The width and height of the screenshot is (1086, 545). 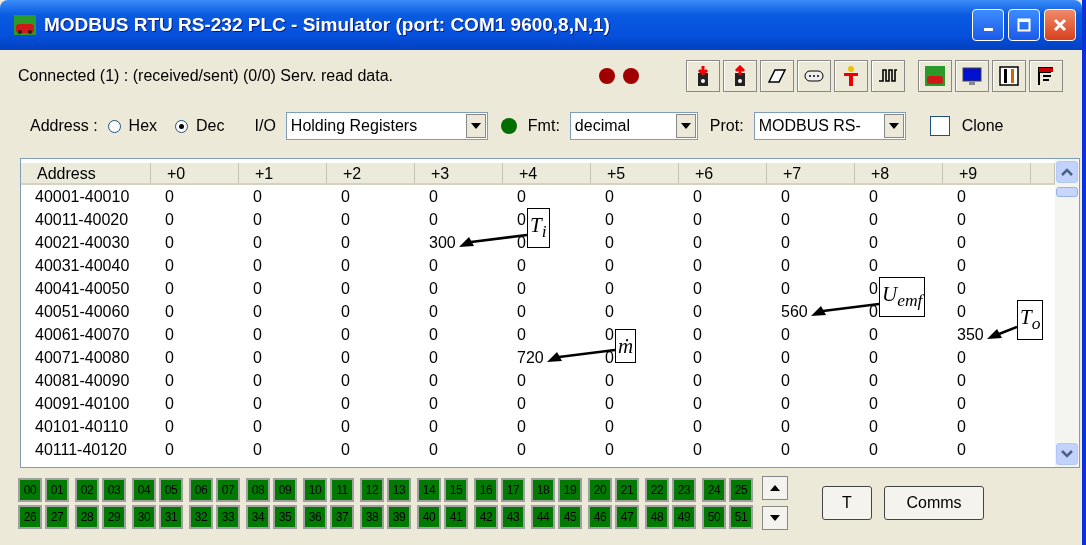 I want to click on slave-indicator: 26, so click(x=30, y=516).